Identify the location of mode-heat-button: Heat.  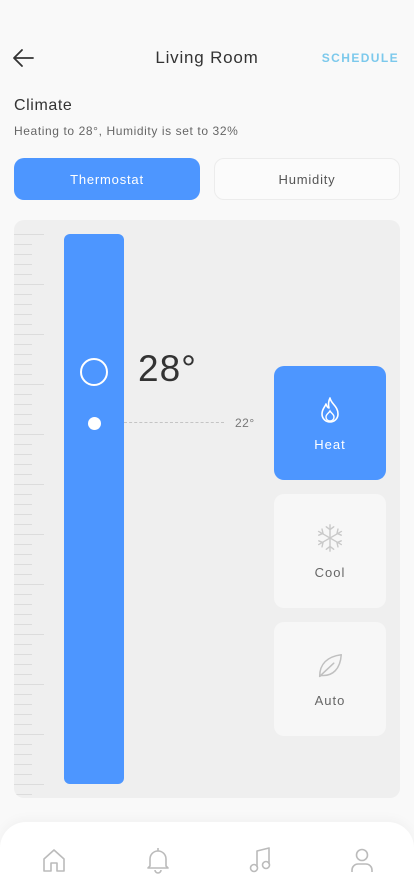
(330, 423).